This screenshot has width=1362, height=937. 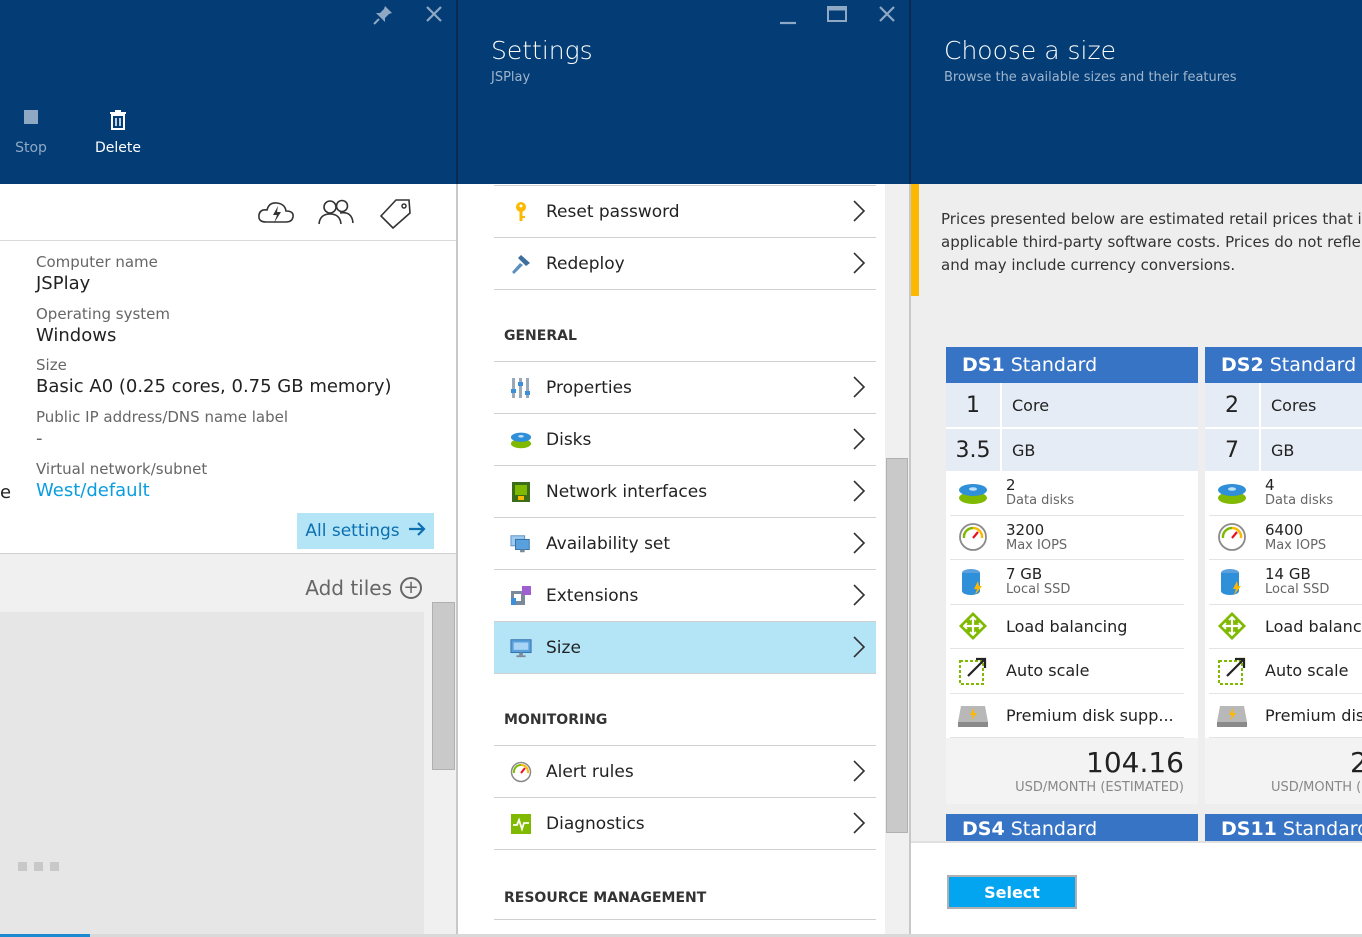 What do you see at coordinates (973, 715) in the screenshot?
I see `premium-disk-icon` at bounding box center [973, 715].